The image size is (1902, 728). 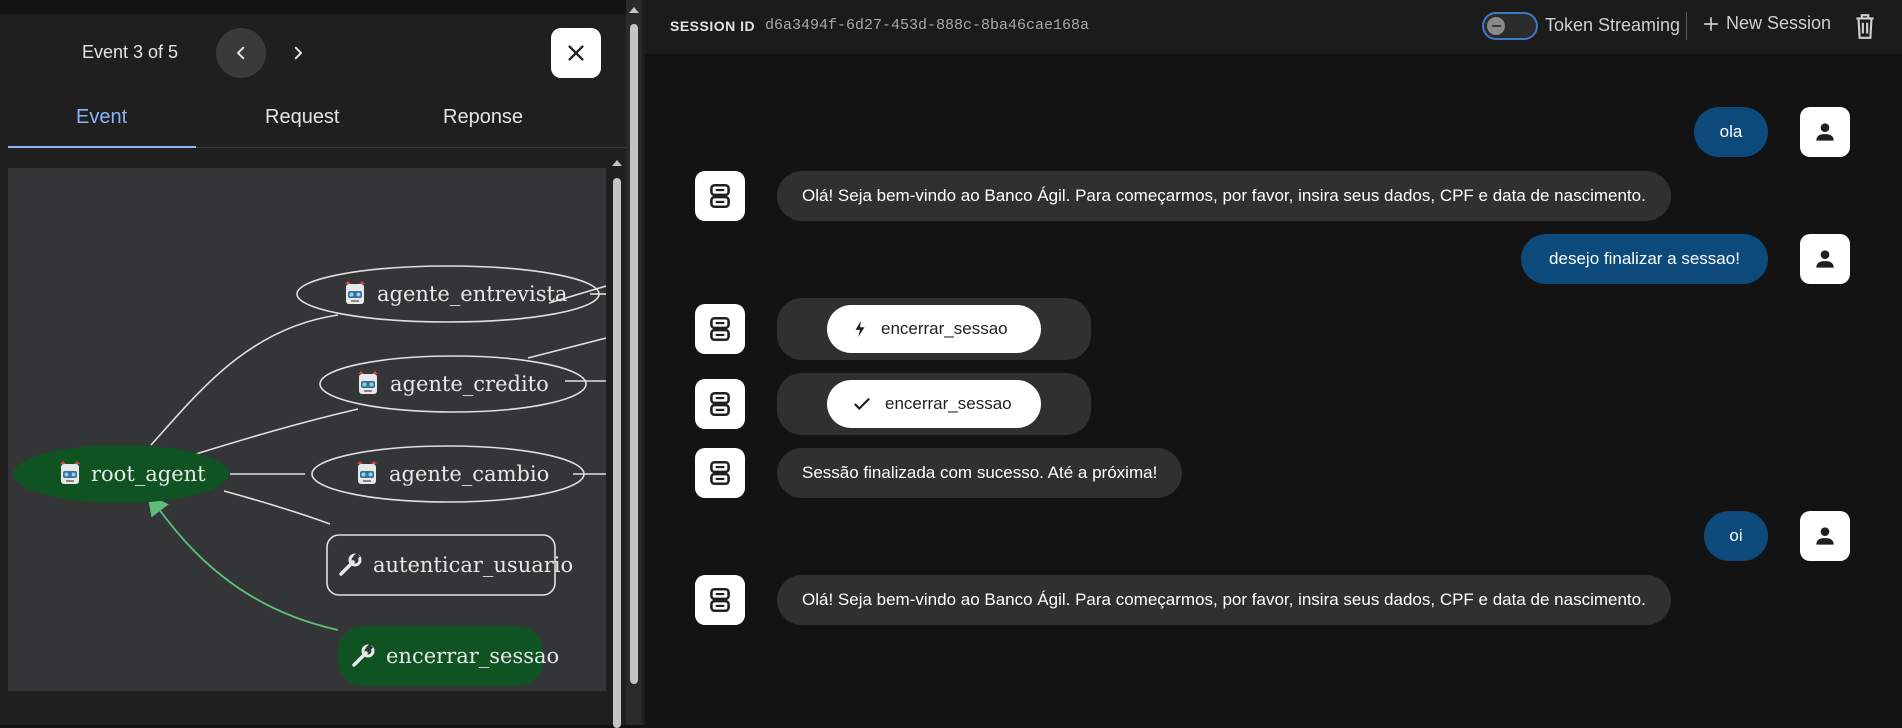 What do you see at coordinates (1686, 26) in the screenshot?
I see `topbar-divider` at bounding box center [1686, 26].